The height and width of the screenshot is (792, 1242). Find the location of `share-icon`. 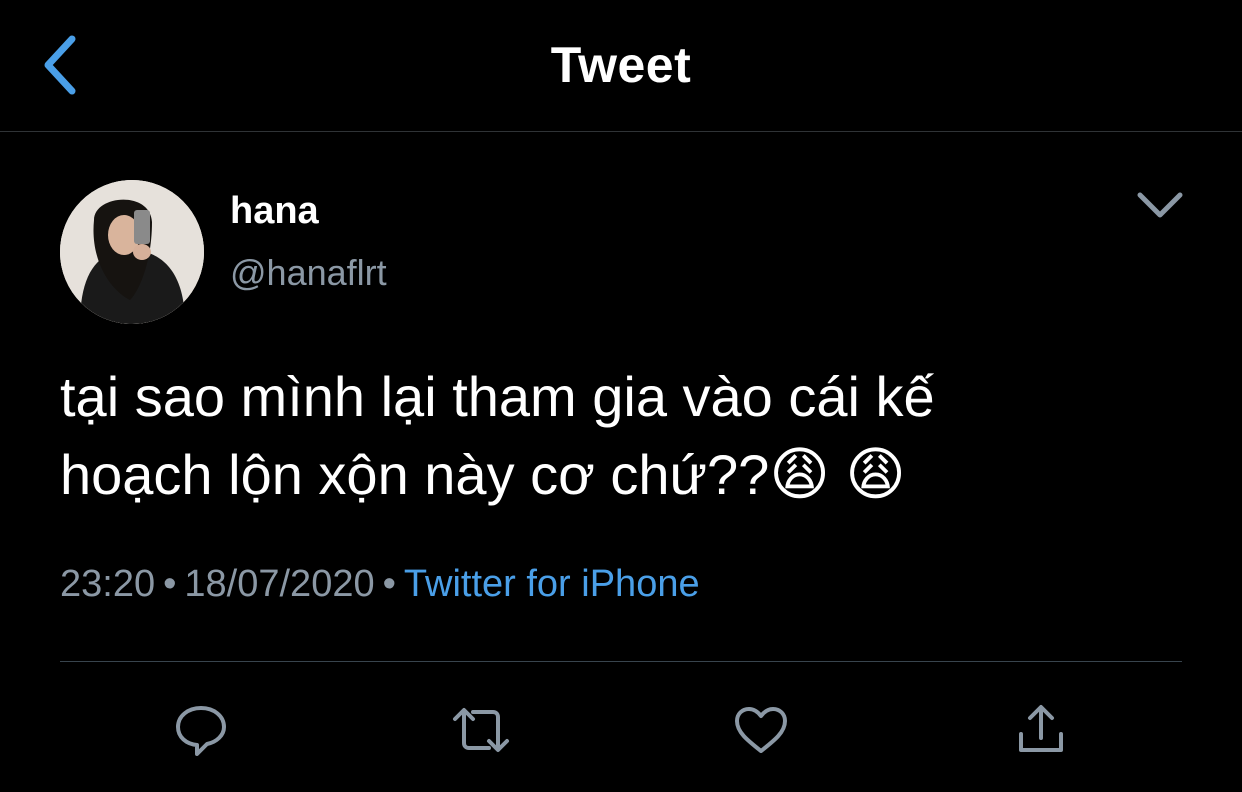

share-icon is located at coordinates (1041, 728).